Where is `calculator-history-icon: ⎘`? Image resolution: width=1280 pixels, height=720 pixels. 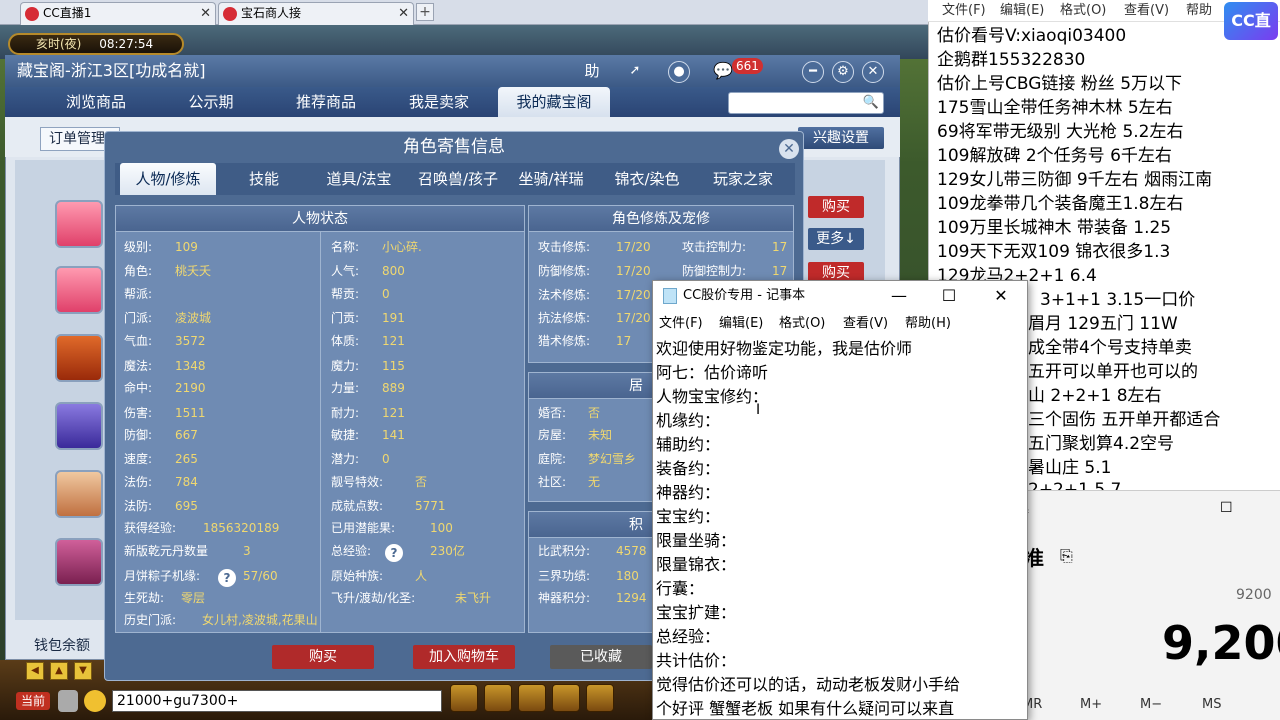 calculator-history-icon: ⎘ is located at coordinates (1066, 556).